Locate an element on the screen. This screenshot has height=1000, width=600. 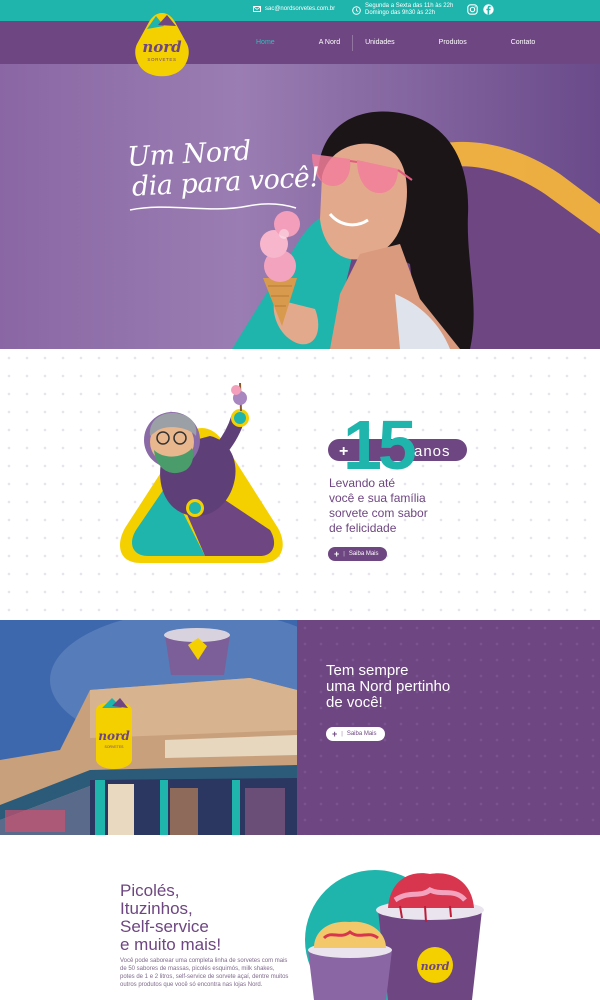
products-title-line4: e muito mais! is located at coordinates (171, 944).